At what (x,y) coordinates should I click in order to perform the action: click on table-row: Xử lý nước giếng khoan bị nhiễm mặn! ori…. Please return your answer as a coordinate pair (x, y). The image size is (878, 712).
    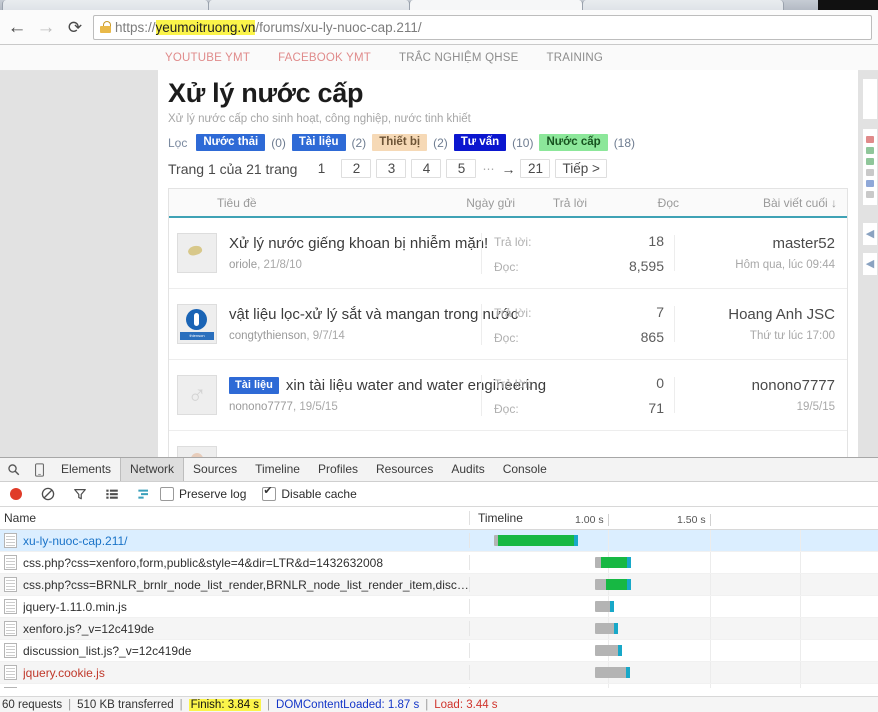
    Looking at the image, I should click on (508, 253).